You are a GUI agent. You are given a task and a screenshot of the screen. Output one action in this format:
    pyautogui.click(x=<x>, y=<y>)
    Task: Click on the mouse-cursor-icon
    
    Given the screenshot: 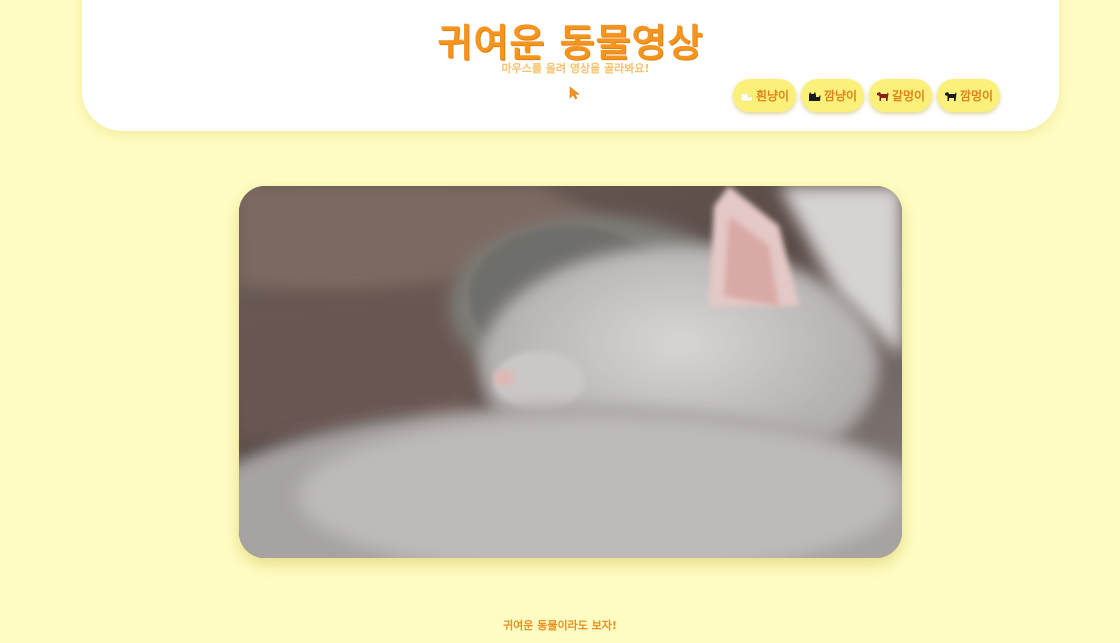 What is the action you would take?
    pyautogui.click(x=574, y=93)
    